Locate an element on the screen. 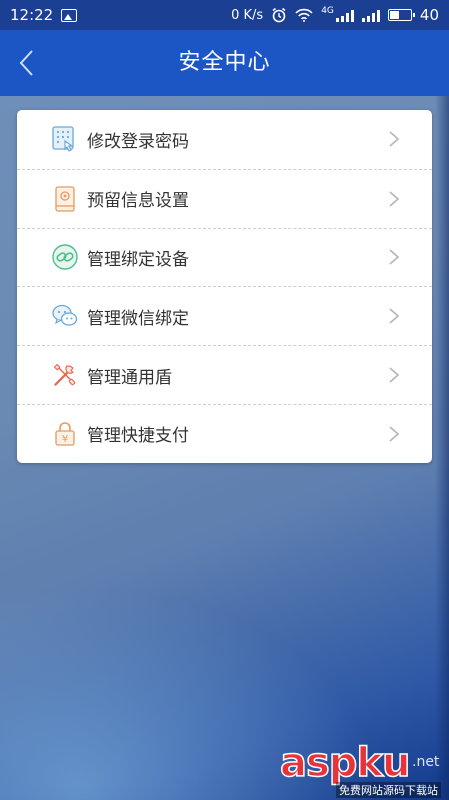  page-title: 安全中心 is located at coordinates (224, 62).